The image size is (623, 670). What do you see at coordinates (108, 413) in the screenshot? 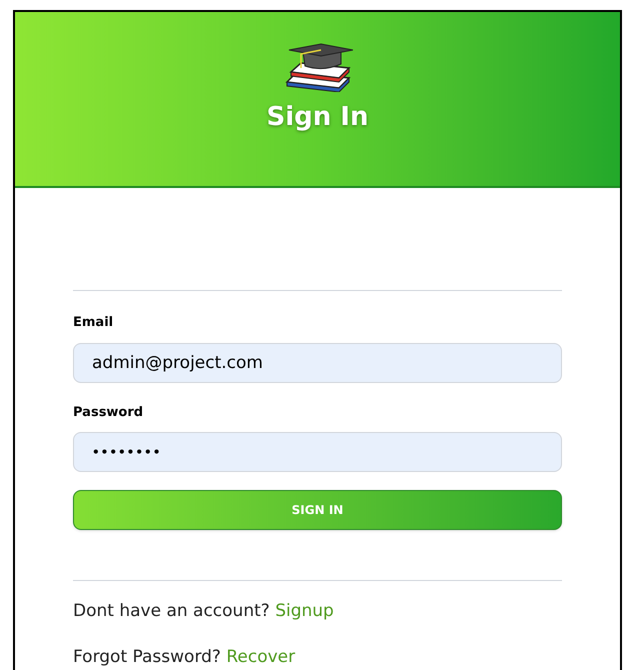
I see `field-label: Password` at bounding box center [108, 413].